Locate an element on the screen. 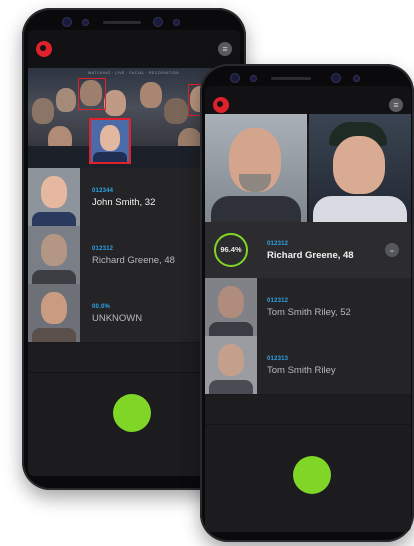  chevron-down-icon: ⌄ is located at coordinates (392, 250).